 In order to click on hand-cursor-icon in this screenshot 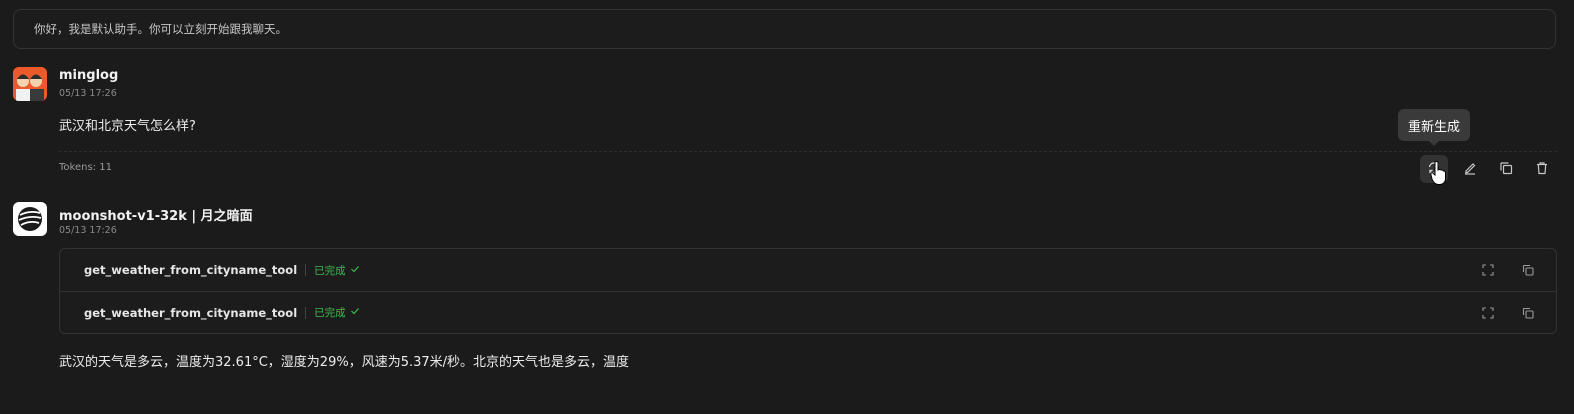, I will do `click(1438, 175)`.